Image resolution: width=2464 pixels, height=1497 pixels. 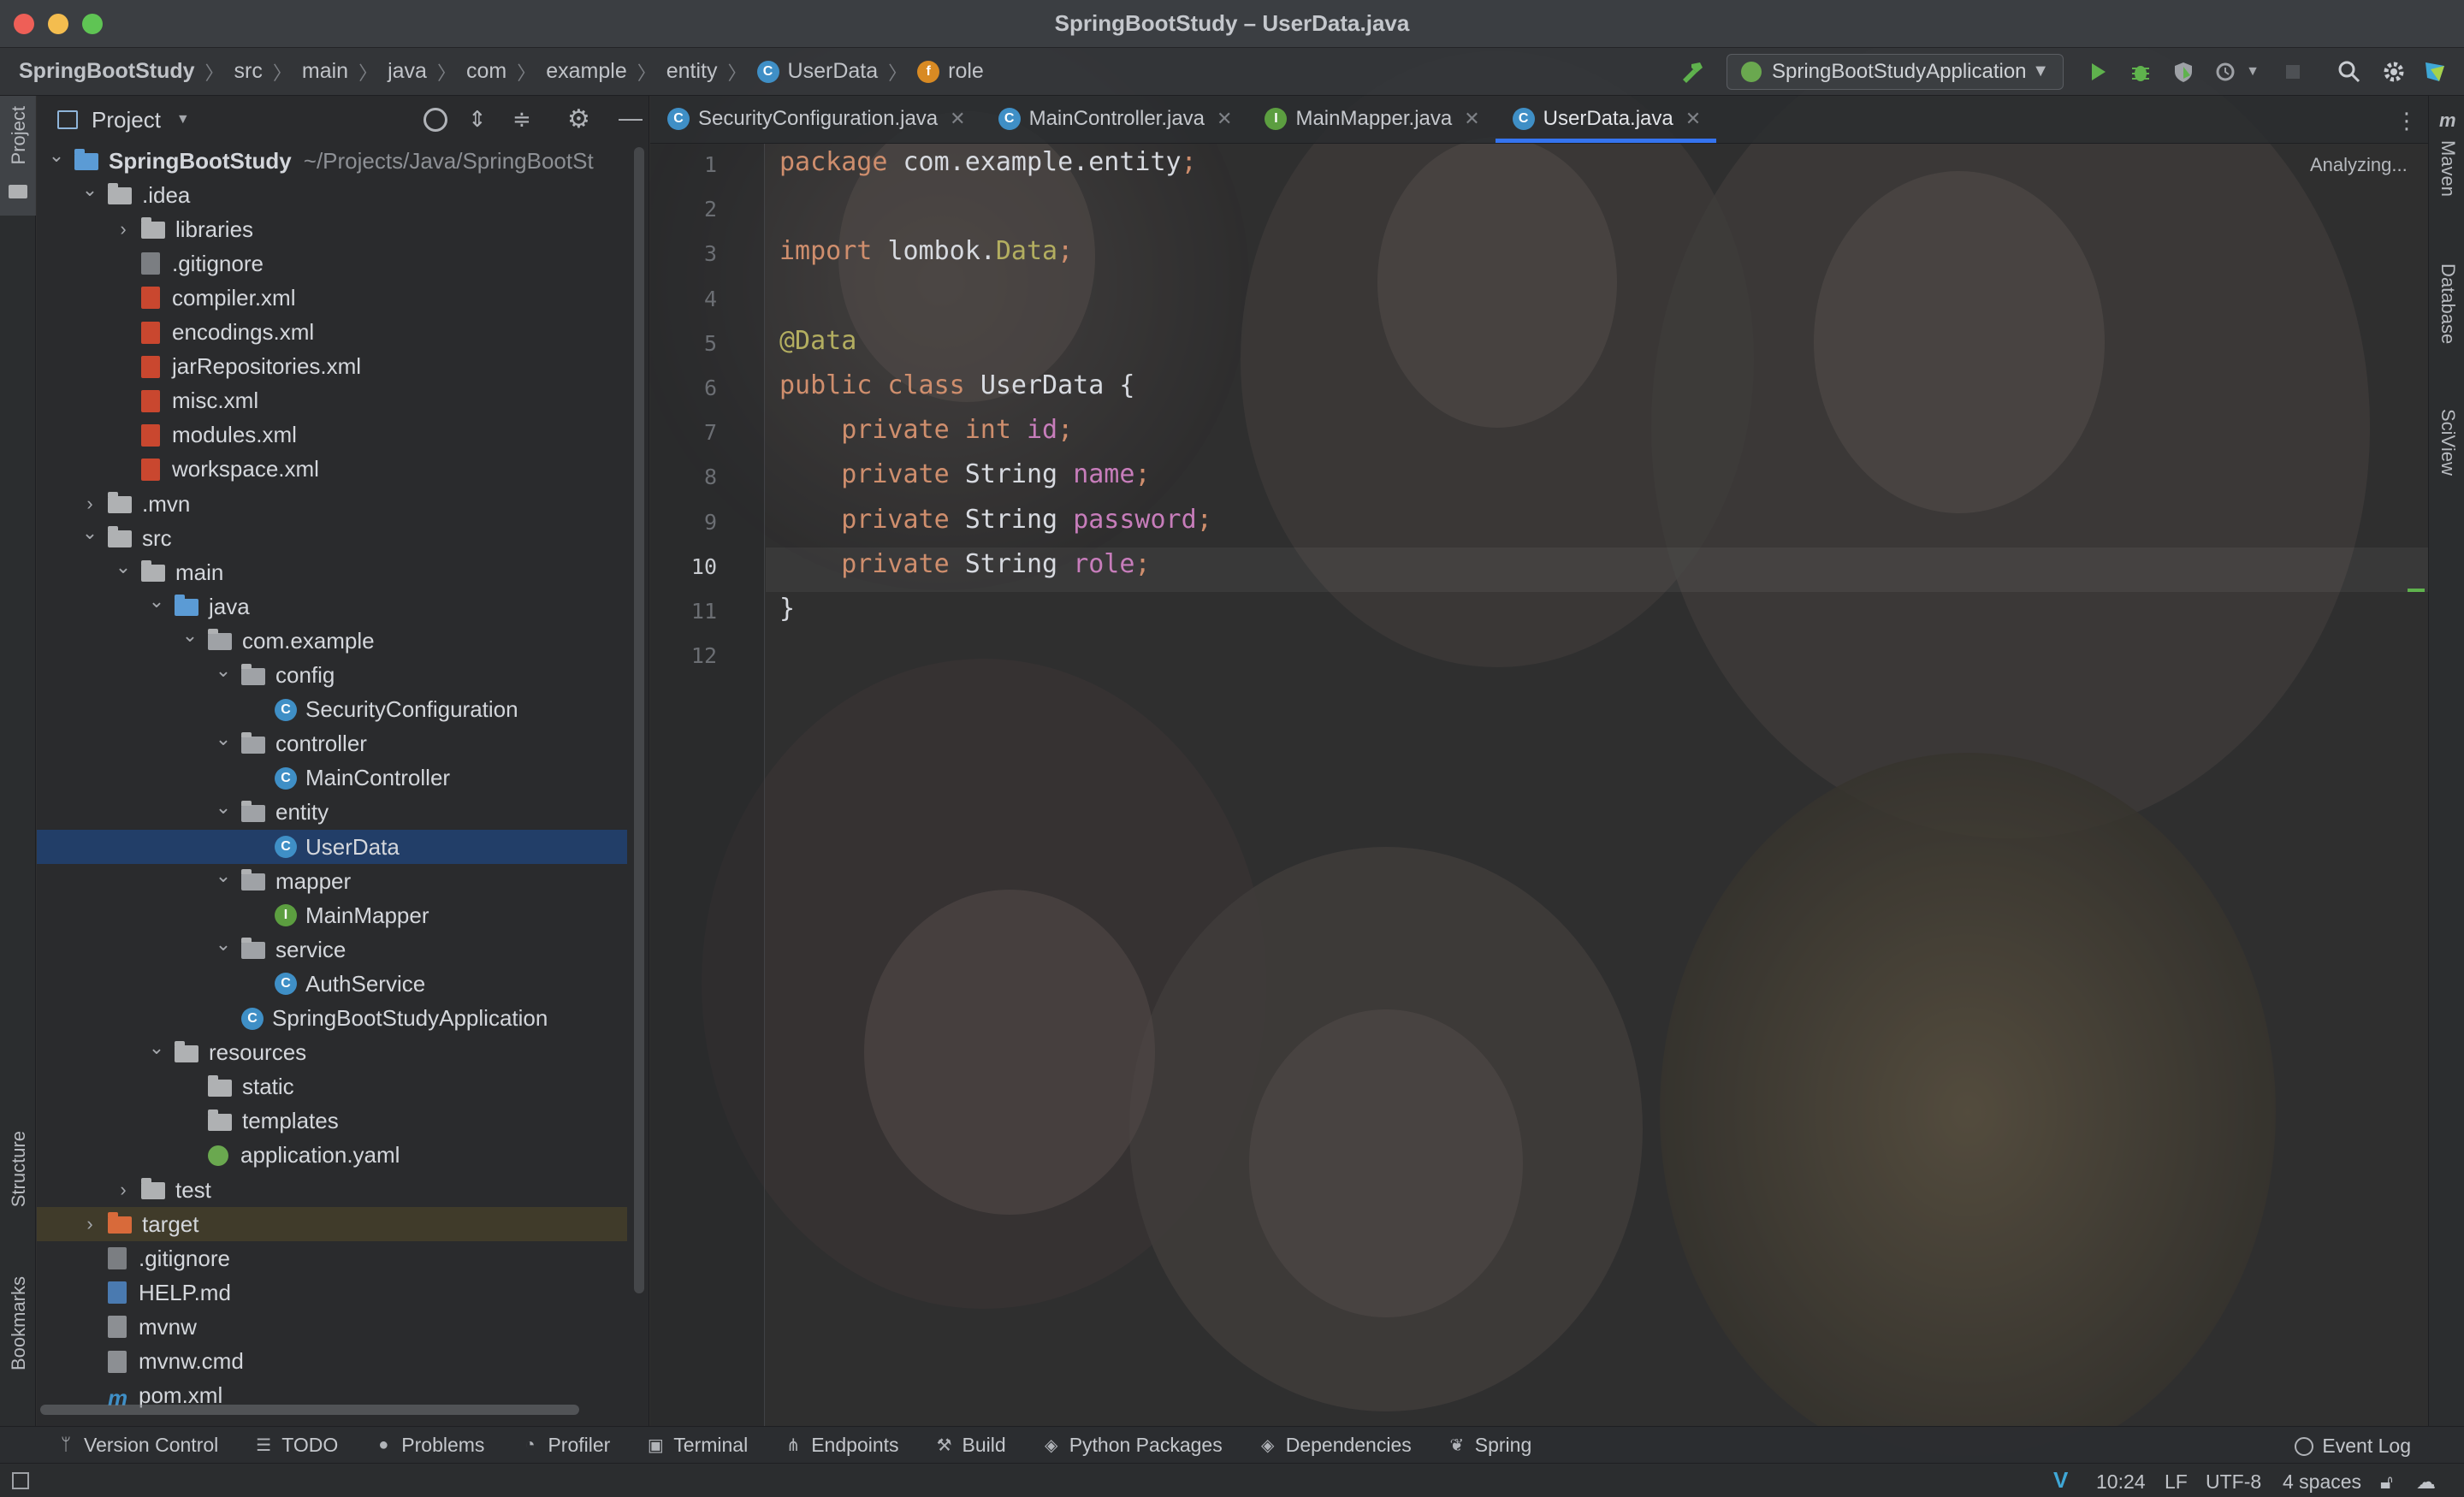 I want to click on breadcrumb-item: SpringBootStudy, so click(x=107, y=71).